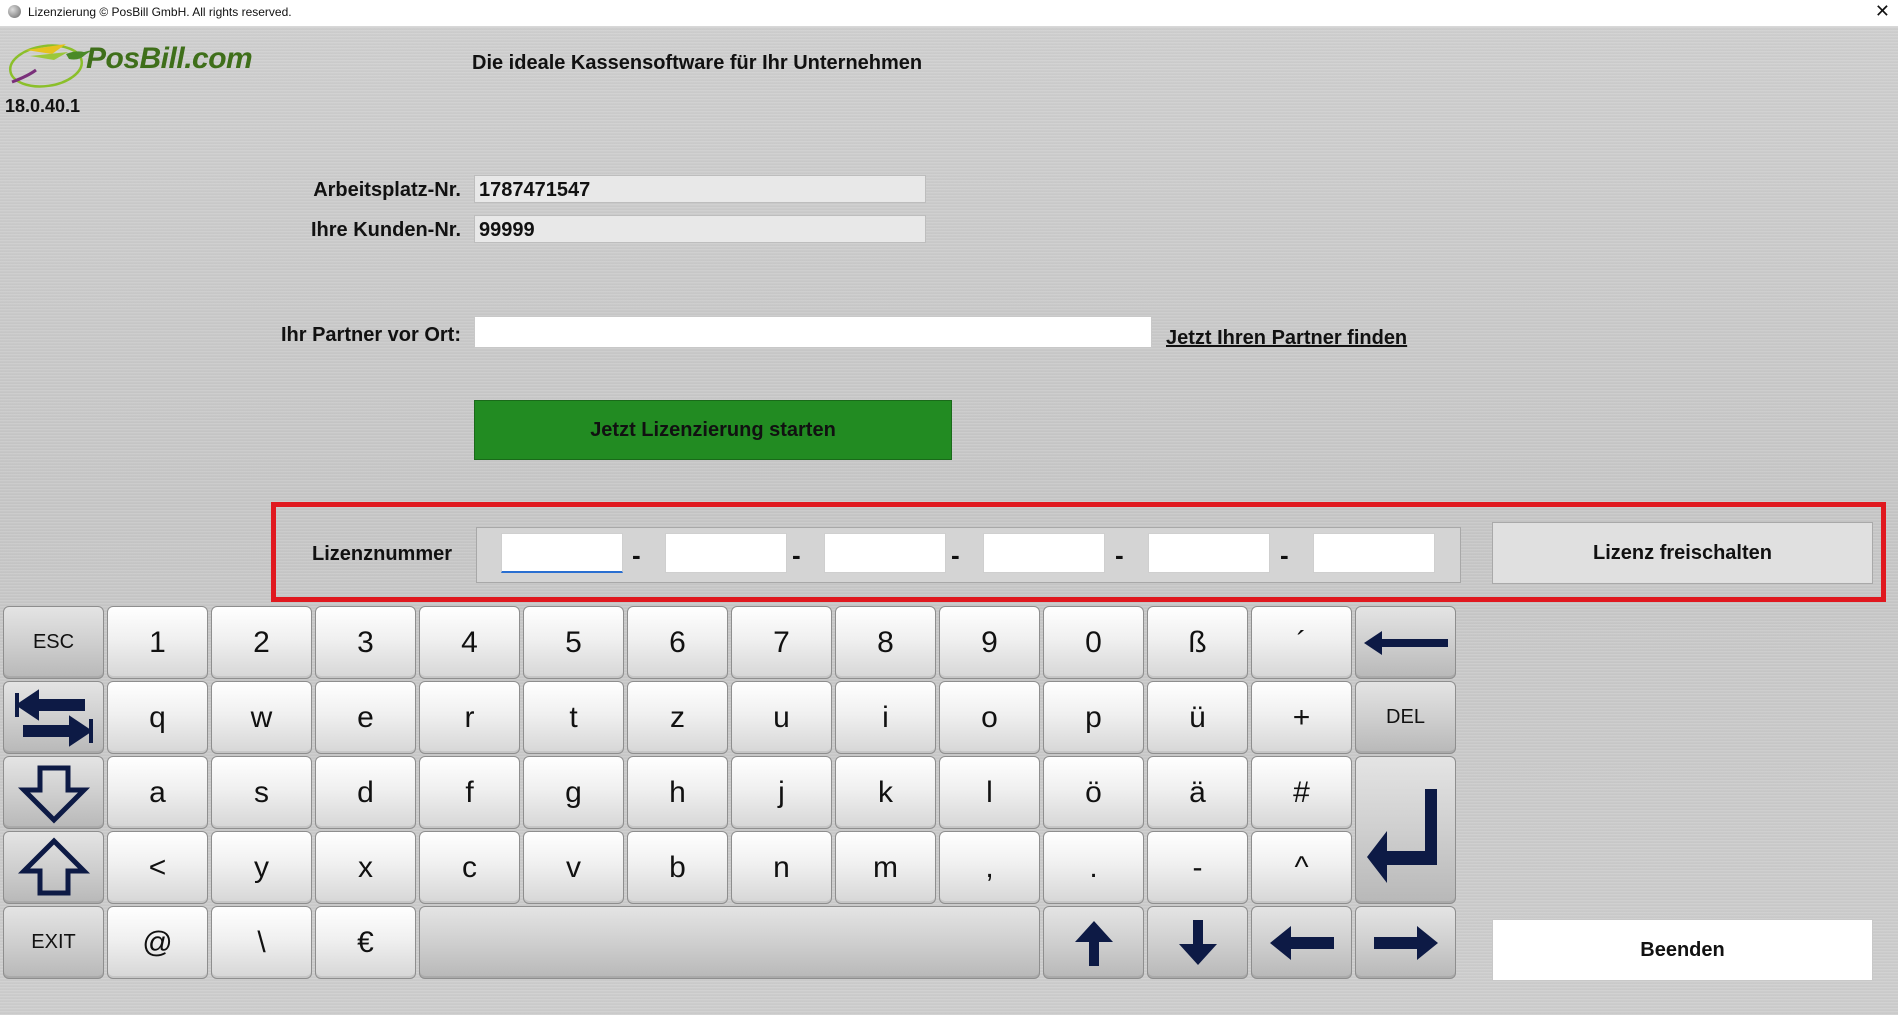 This screenshot has height=1015, width=1898. I want to click on brand-name: PosBill.com, so click(169, 58).